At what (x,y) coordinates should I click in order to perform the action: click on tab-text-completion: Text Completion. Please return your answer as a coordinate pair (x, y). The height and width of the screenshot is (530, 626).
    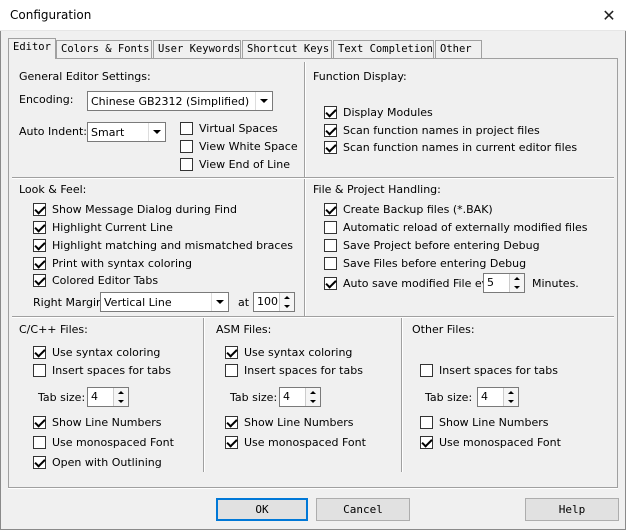
    Looking at the image, I should click on (383, 49).